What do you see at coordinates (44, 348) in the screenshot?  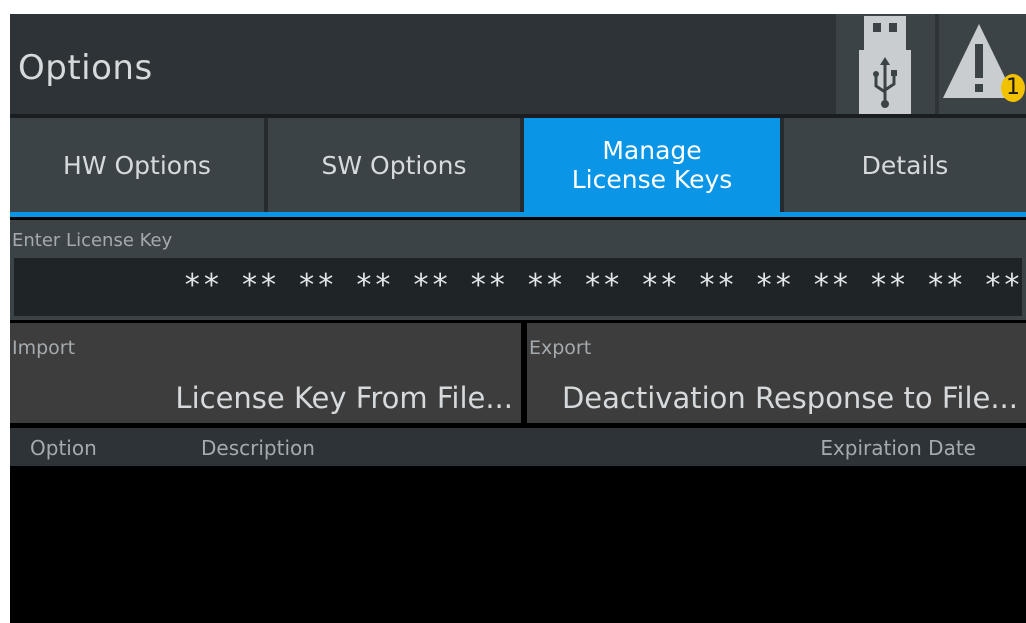 I see `import-label: Import` at bounding box center [44, 348].